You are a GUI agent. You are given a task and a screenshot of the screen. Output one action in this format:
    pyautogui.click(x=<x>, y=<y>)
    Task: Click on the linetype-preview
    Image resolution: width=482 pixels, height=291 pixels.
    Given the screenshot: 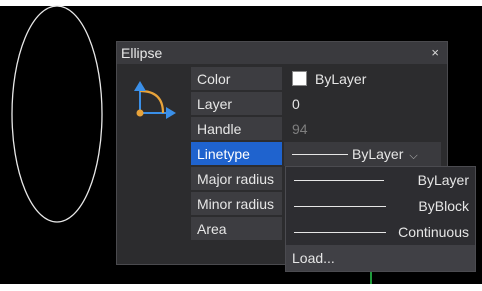 What is the action you would take?
    pyautogui.click(x=320, y=154)
    